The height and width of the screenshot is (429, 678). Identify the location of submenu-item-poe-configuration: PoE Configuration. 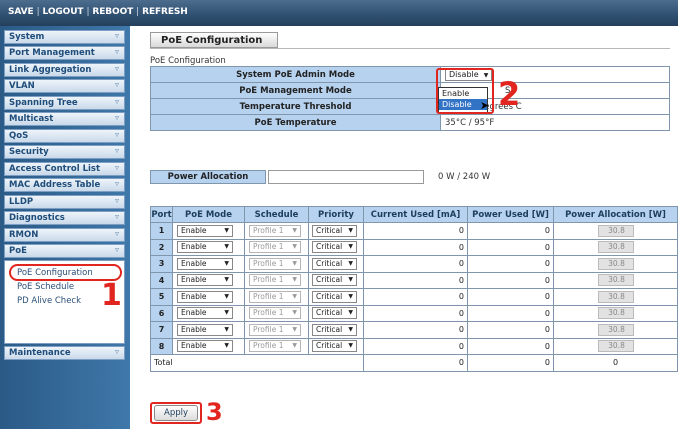
(55, 273).